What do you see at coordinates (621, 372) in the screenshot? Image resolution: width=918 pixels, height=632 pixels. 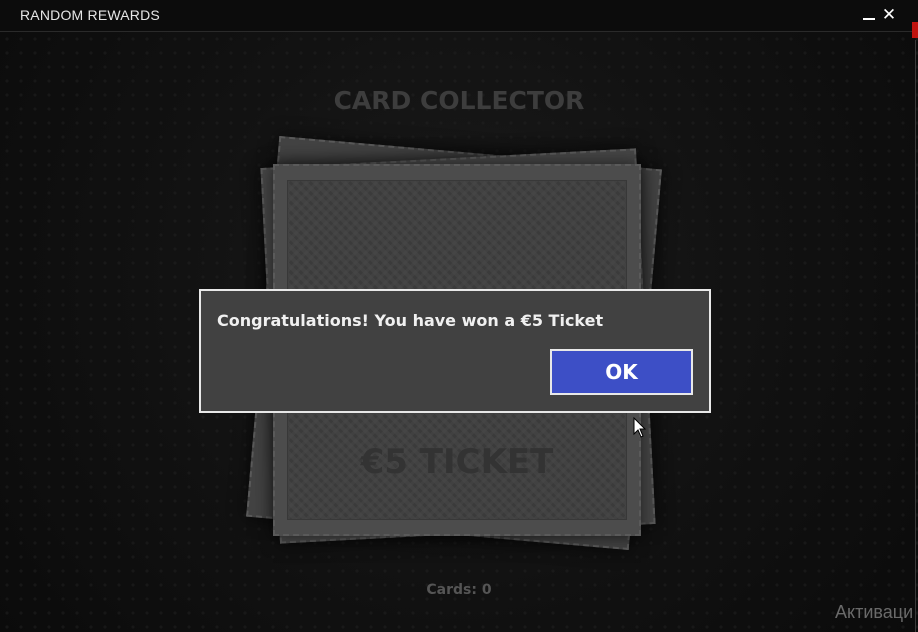 I see `ok-button: OK` at bounding box center [621, 372].